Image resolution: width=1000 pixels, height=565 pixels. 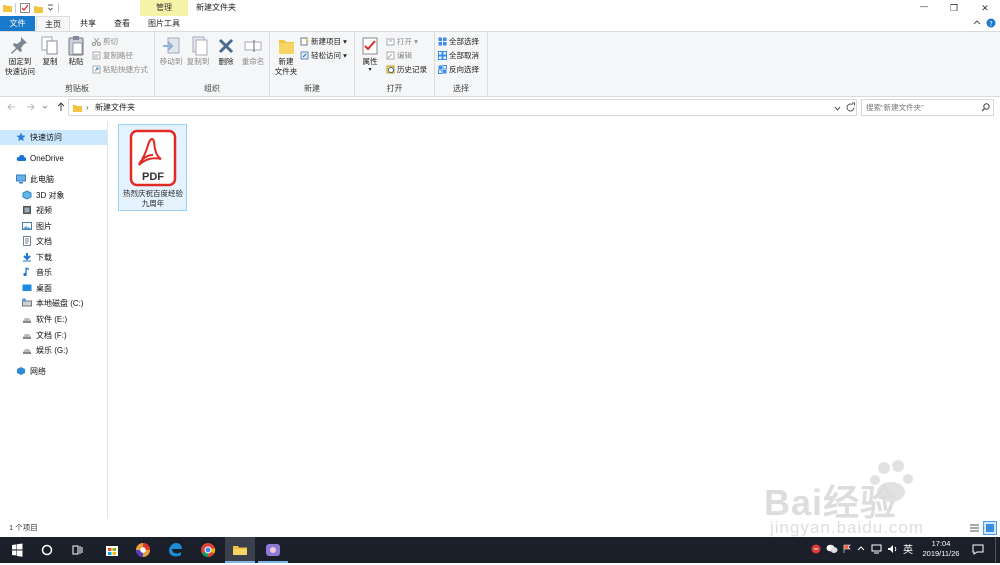 What do you see at coordinates (26, 257) in the screenshot?
I see `sidebar-item-downloads: 下载` at bounding box center [26, 257].